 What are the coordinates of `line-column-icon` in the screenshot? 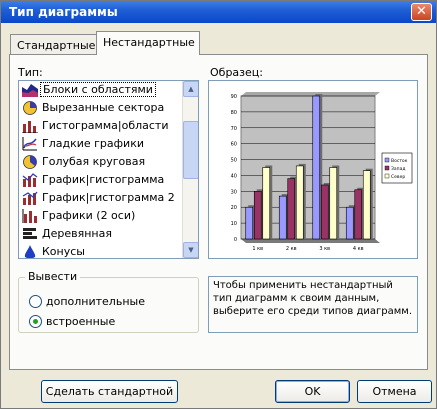 It's located at (30, 180).